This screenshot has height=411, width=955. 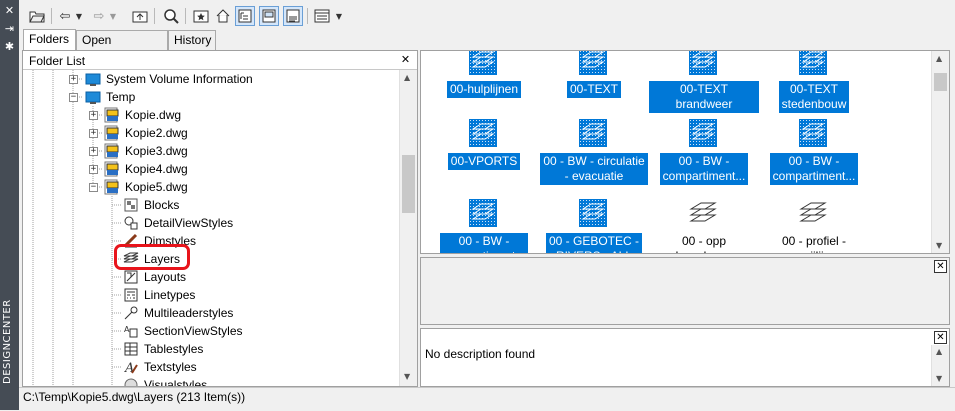 What do you see at coordinates (79, 16) in the screenshot?
I see `back-dropdown-icon: ▼` at bounding box center [79, 16].